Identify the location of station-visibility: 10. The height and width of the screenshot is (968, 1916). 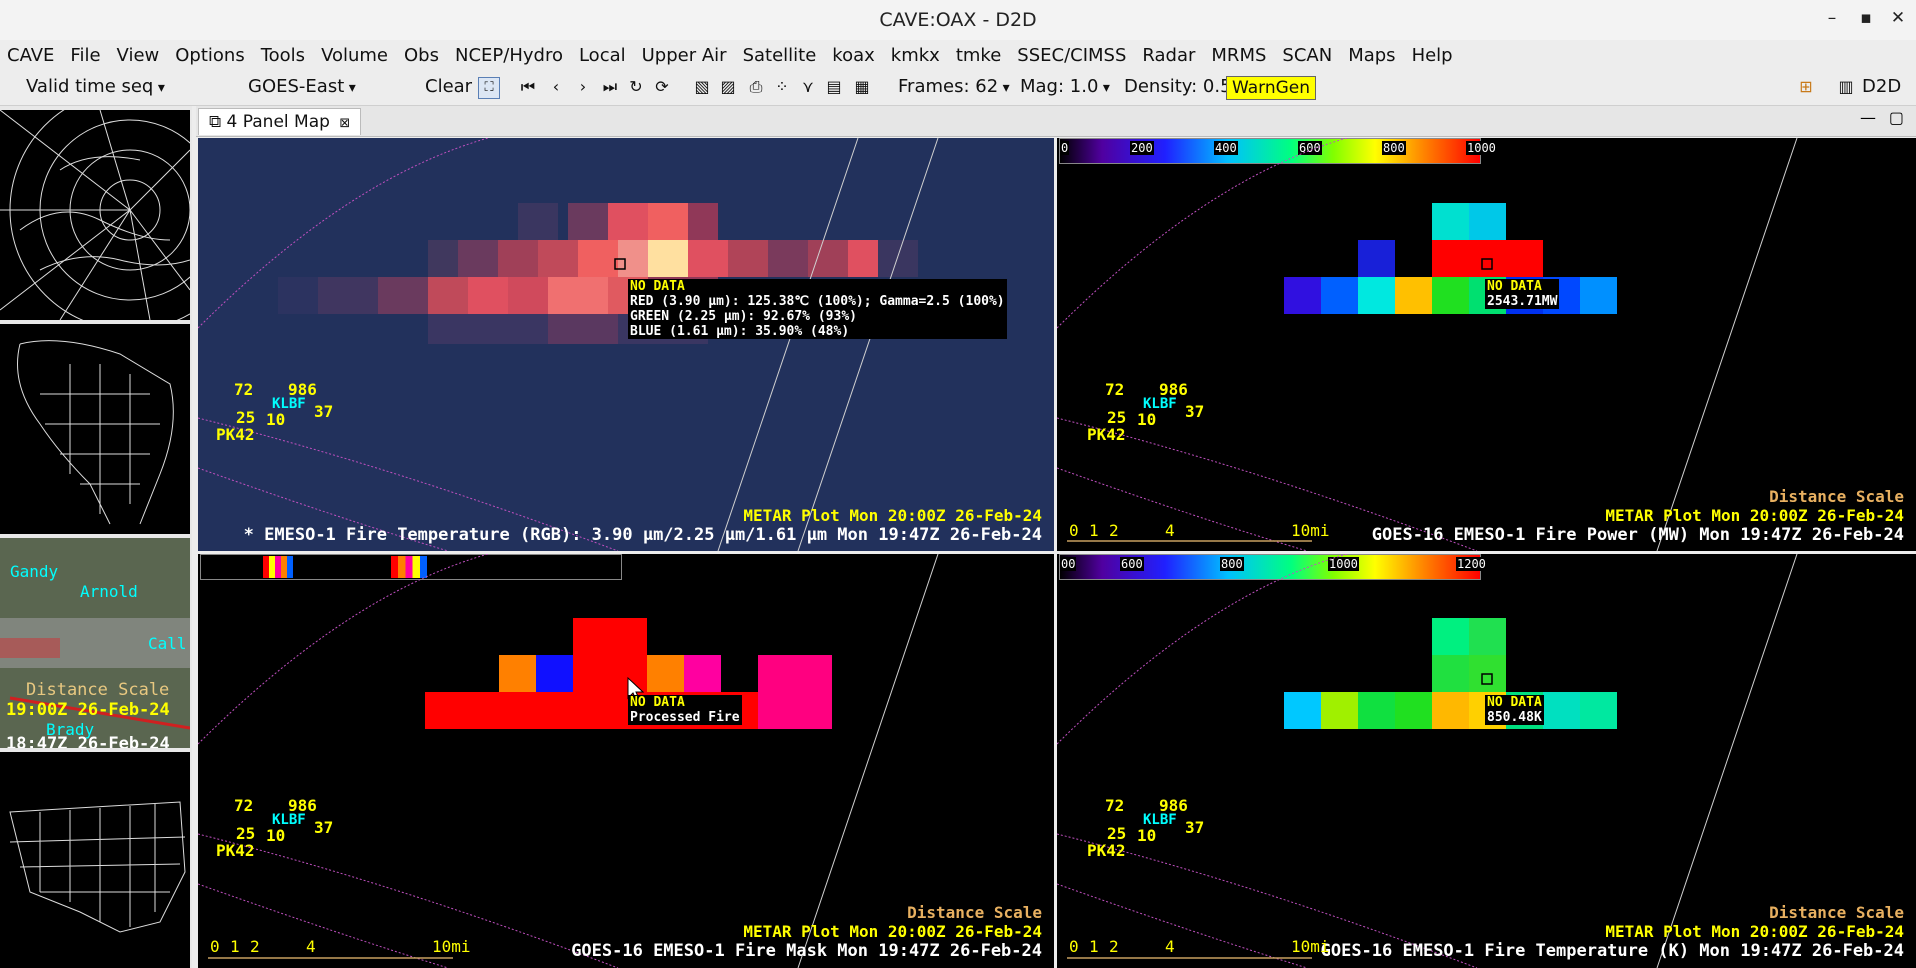
(1147, 835).